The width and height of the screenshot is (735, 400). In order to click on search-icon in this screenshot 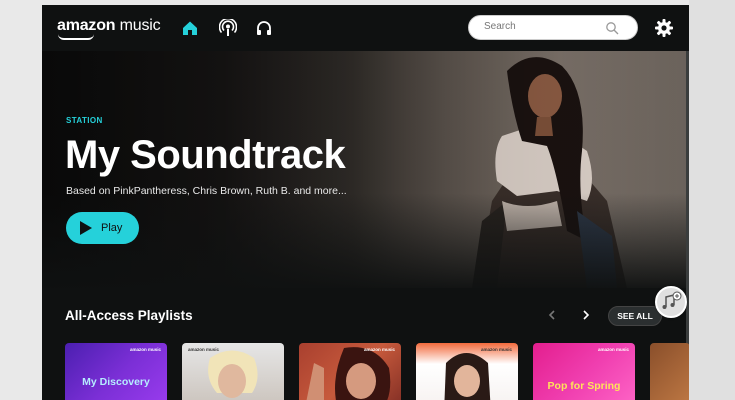, I will do `click(612, 28)`.